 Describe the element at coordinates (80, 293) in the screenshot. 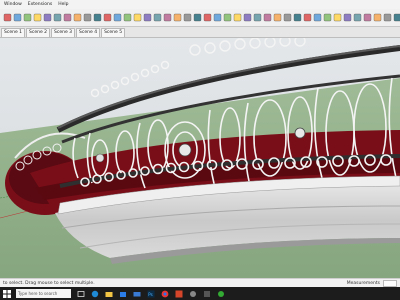

I see `task-view-icon` at that location.